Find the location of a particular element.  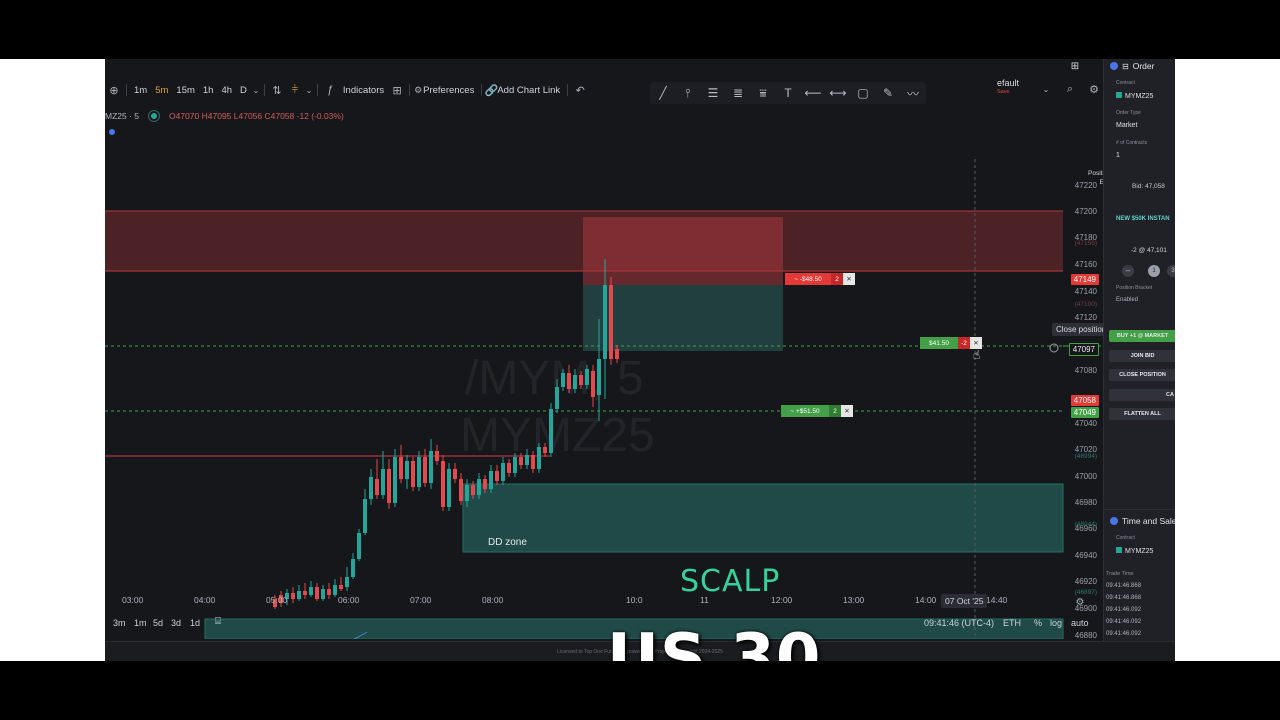

target-order-bracket: ~ +$51.50 2 ✕ is located at coordinates (817, 411).